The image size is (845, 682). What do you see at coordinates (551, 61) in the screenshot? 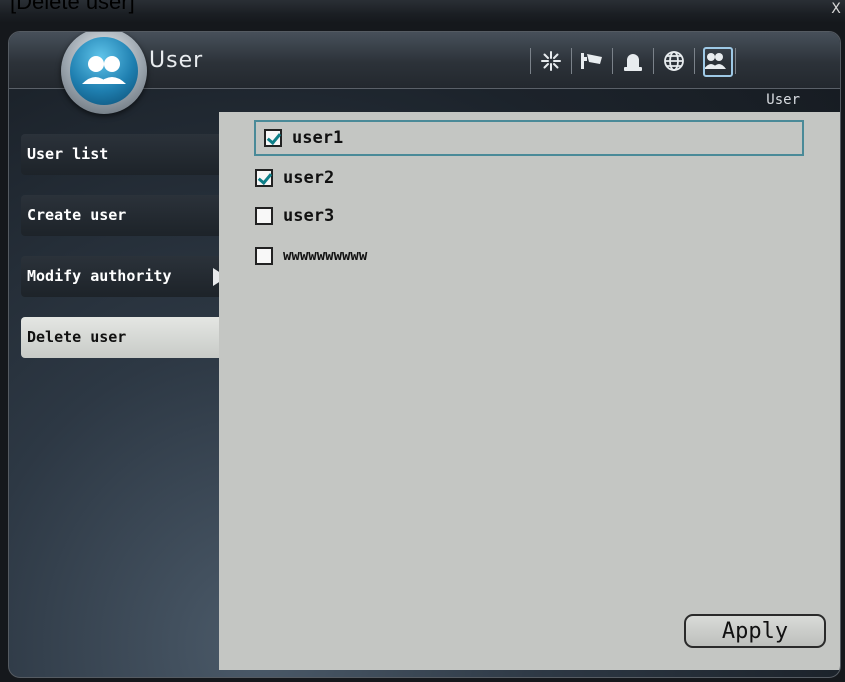
I see `snowflake-icon` at bounding box center [551, 61].